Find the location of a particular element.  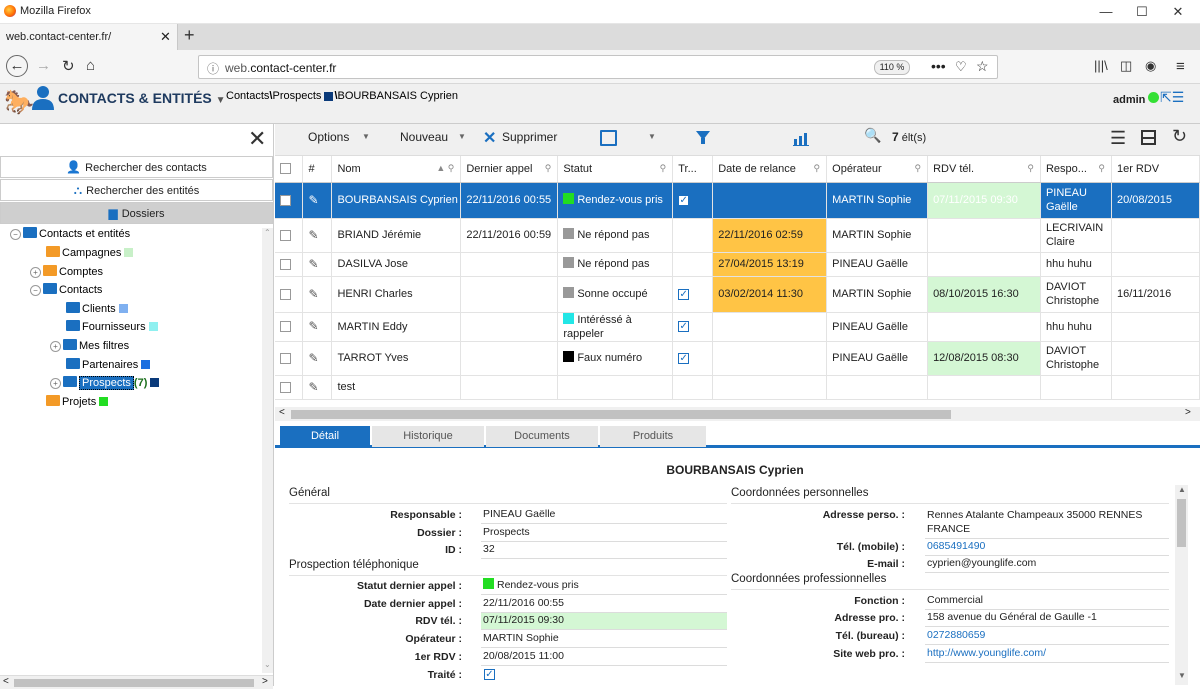

cell-nom: TARROT Yves is located at coordinates (396, 358).